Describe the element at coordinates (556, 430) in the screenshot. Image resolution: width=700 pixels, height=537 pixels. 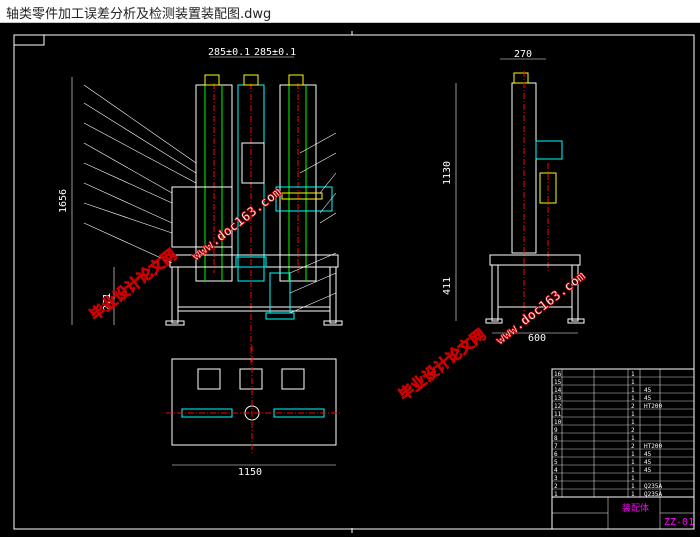
I see `bom-row-no: 9` at that location.